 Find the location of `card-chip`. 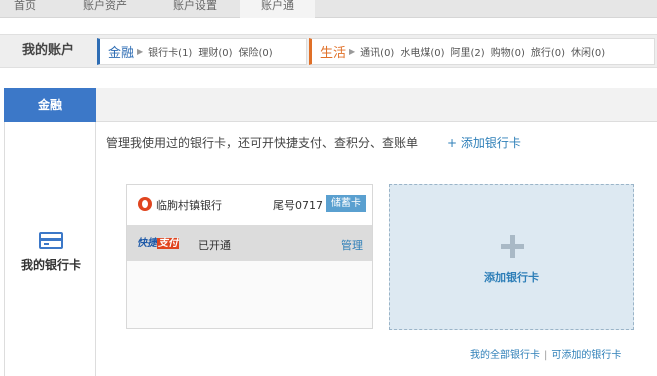

card-chip is located at coordinates (46, 244).